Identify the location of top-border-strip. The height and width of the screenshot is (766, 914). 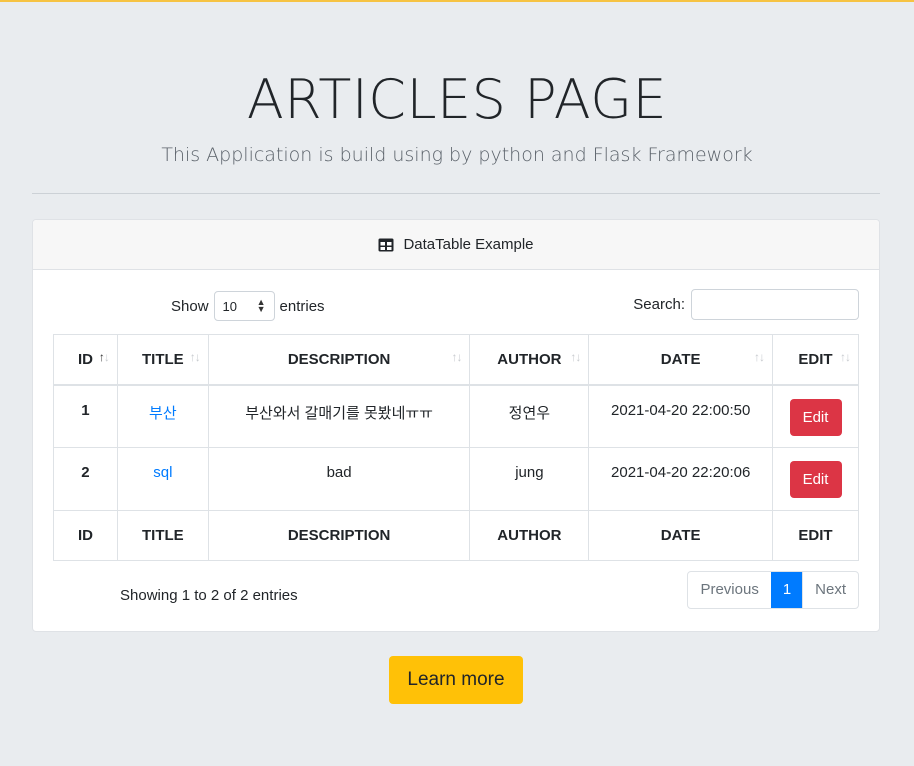
(457, 1).